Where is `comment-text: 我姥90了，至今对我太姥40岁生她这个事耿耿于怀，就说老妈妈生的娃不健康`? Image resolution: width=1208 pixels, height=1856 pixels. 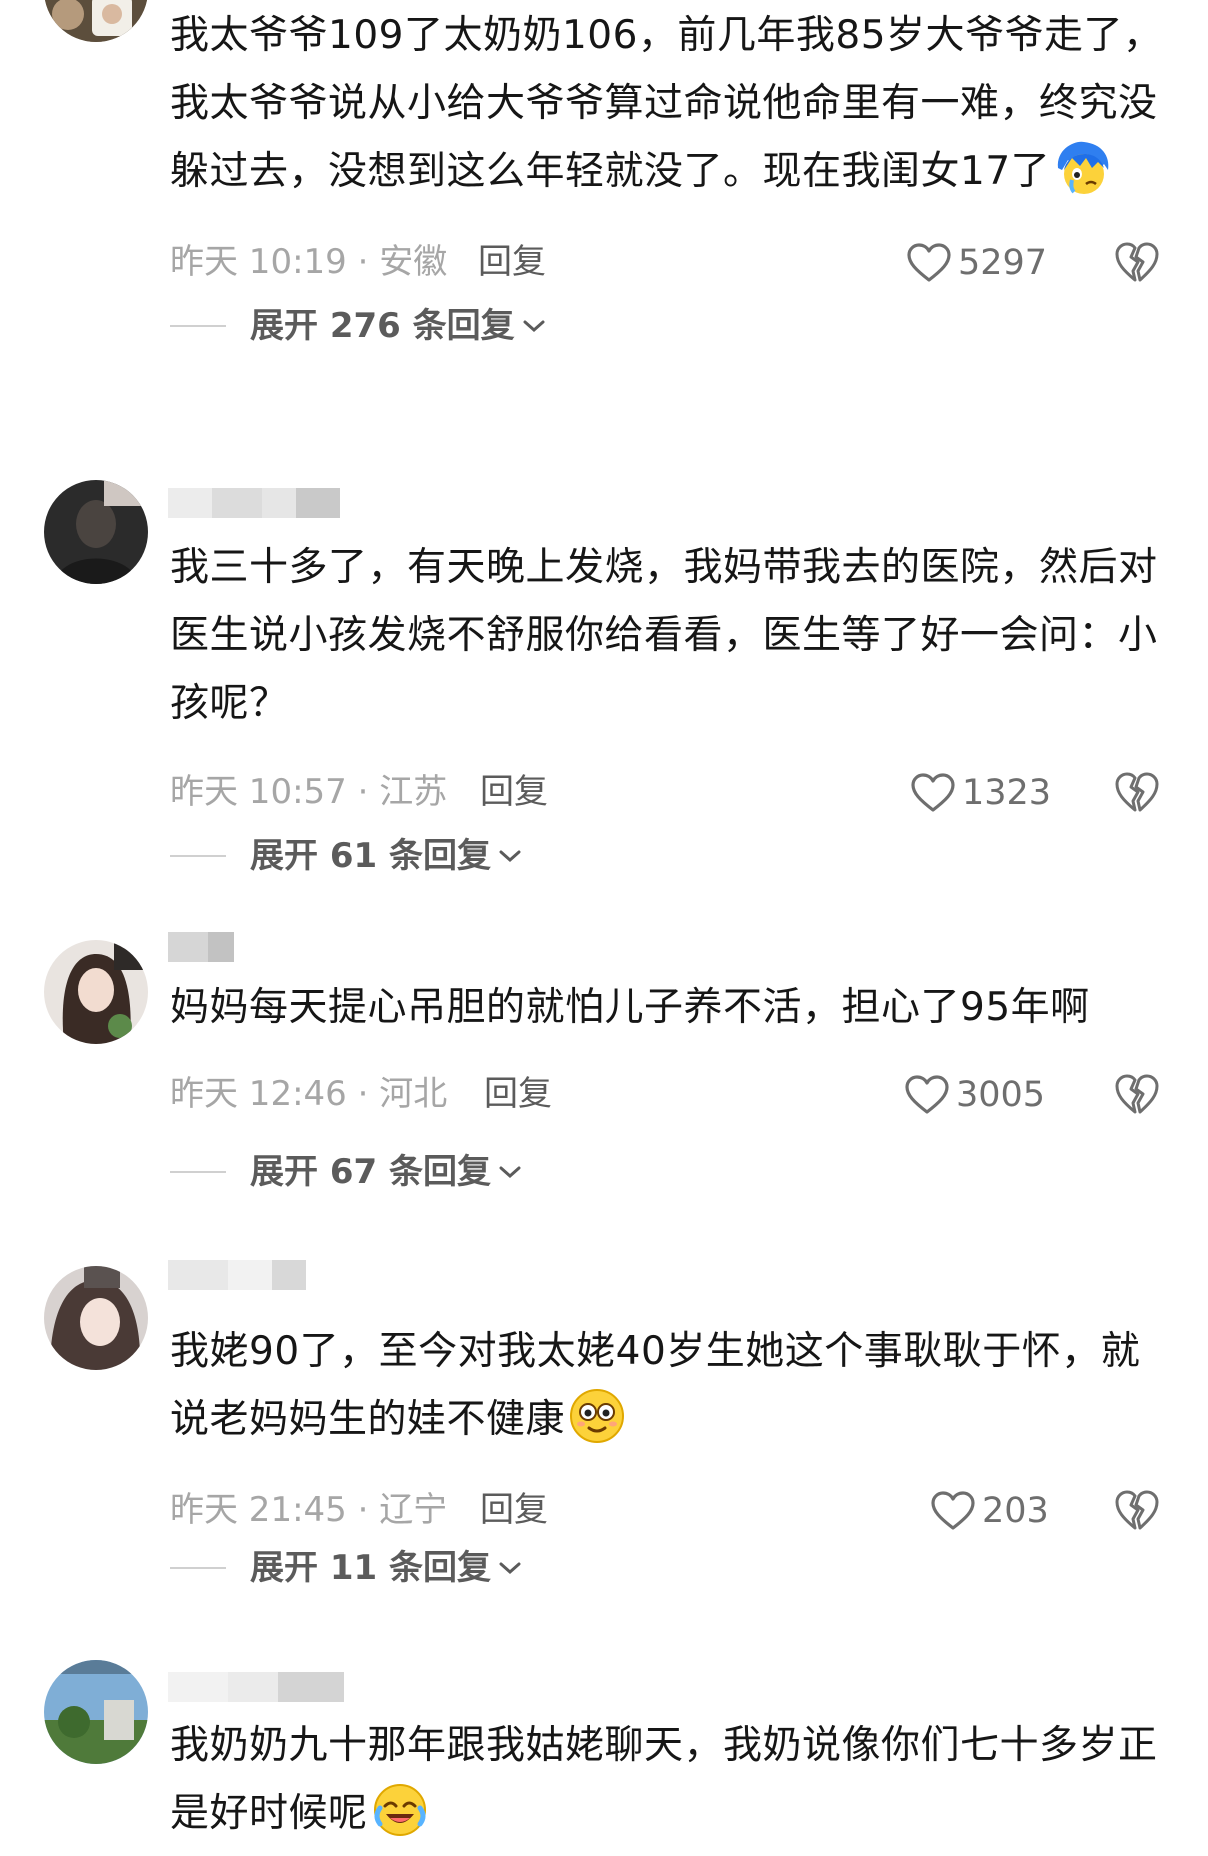 comment-text: 我姥90了，至今对我太姥40岁生她这个事耿耿于怀，就说老妈妈生的娃不健康 is located at coordinates (655, 1386).